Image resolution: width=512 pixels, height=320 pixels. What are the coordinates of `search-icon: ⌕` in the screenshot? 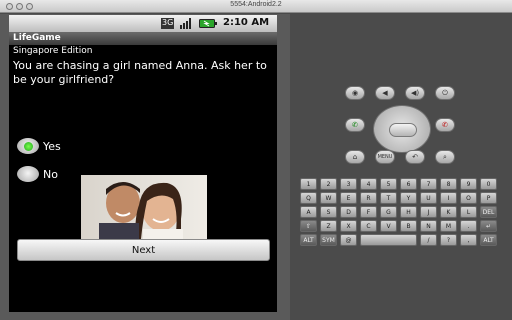 It's located at (445, 156).